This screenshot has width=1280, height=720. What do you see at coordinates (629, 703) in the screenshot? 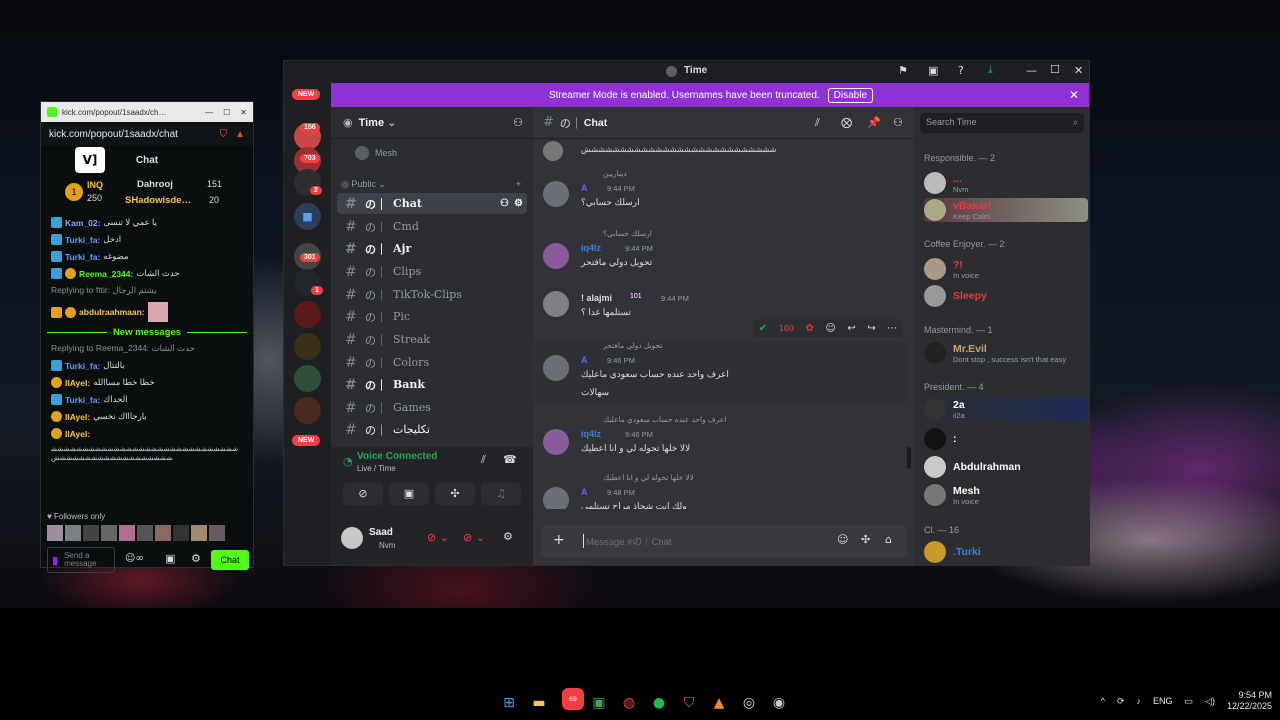
I see `chrome-icon: ◍` at bounding box center [629, 703].